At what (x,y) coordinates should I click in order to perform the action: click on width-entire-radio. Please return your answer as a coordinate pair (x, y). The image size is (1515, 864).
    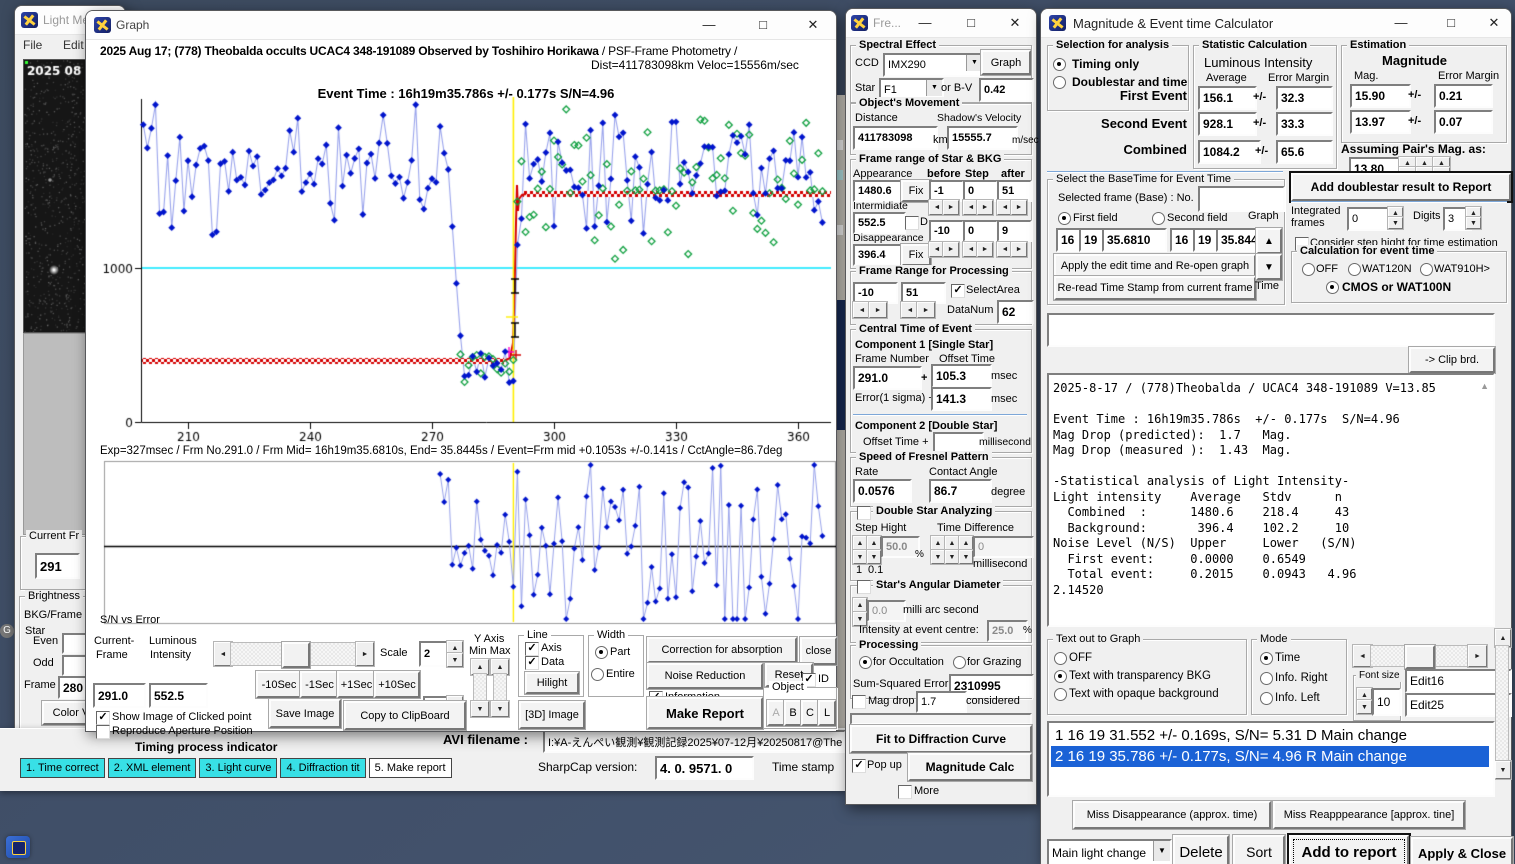
    Looking at the image, I should click on (597, 674).